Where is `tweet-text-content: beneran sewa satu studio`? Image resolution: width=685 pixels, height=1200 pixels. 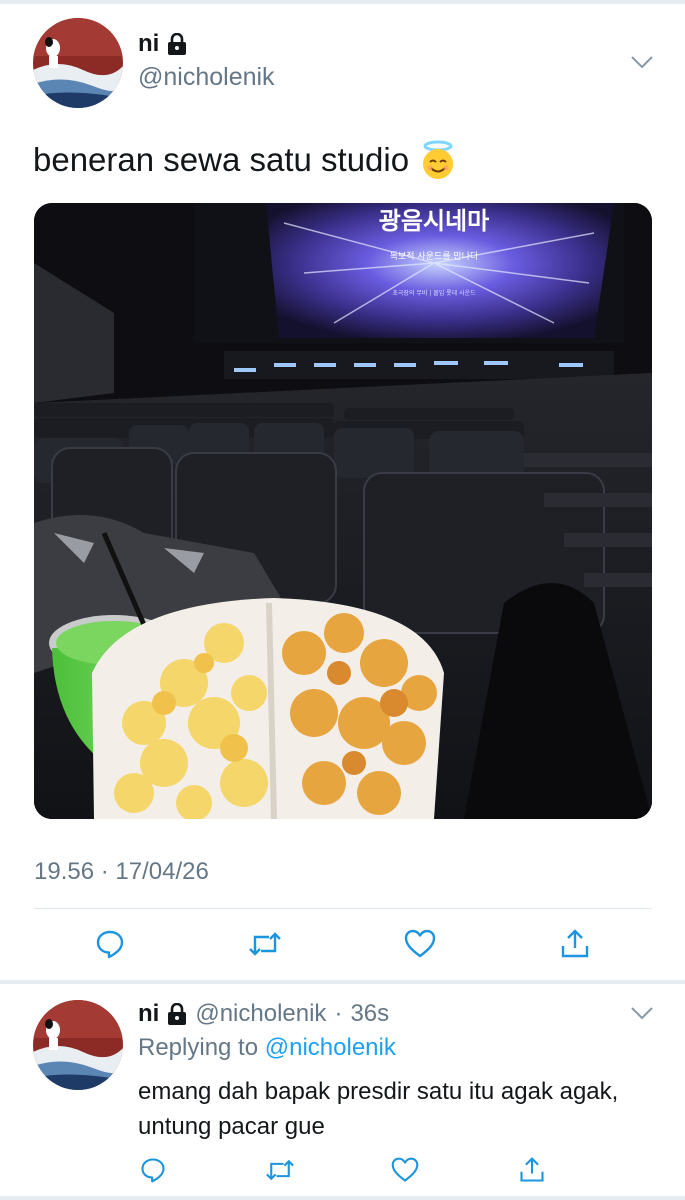
tweet-text-content: beneran sewa satu studio is located at coordinates (221, 159).